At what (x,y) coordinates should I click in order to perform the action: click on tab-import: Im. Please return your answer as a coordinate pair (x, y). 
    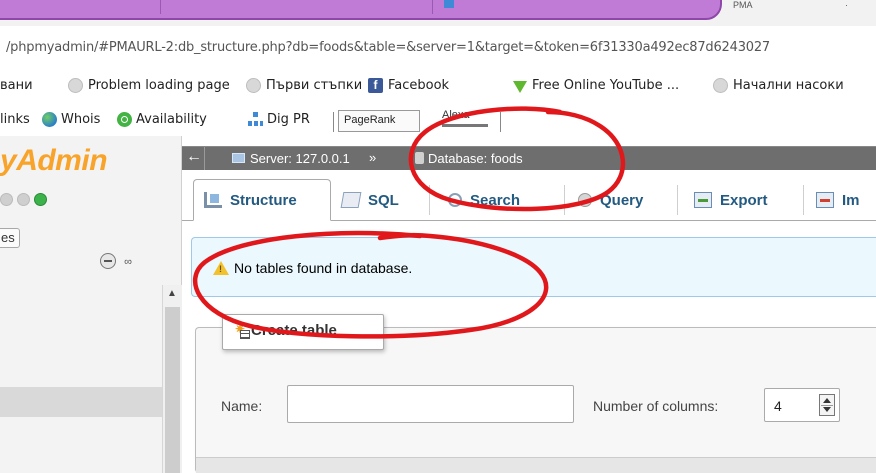
    Looking at the image, I should click on (838, 200).